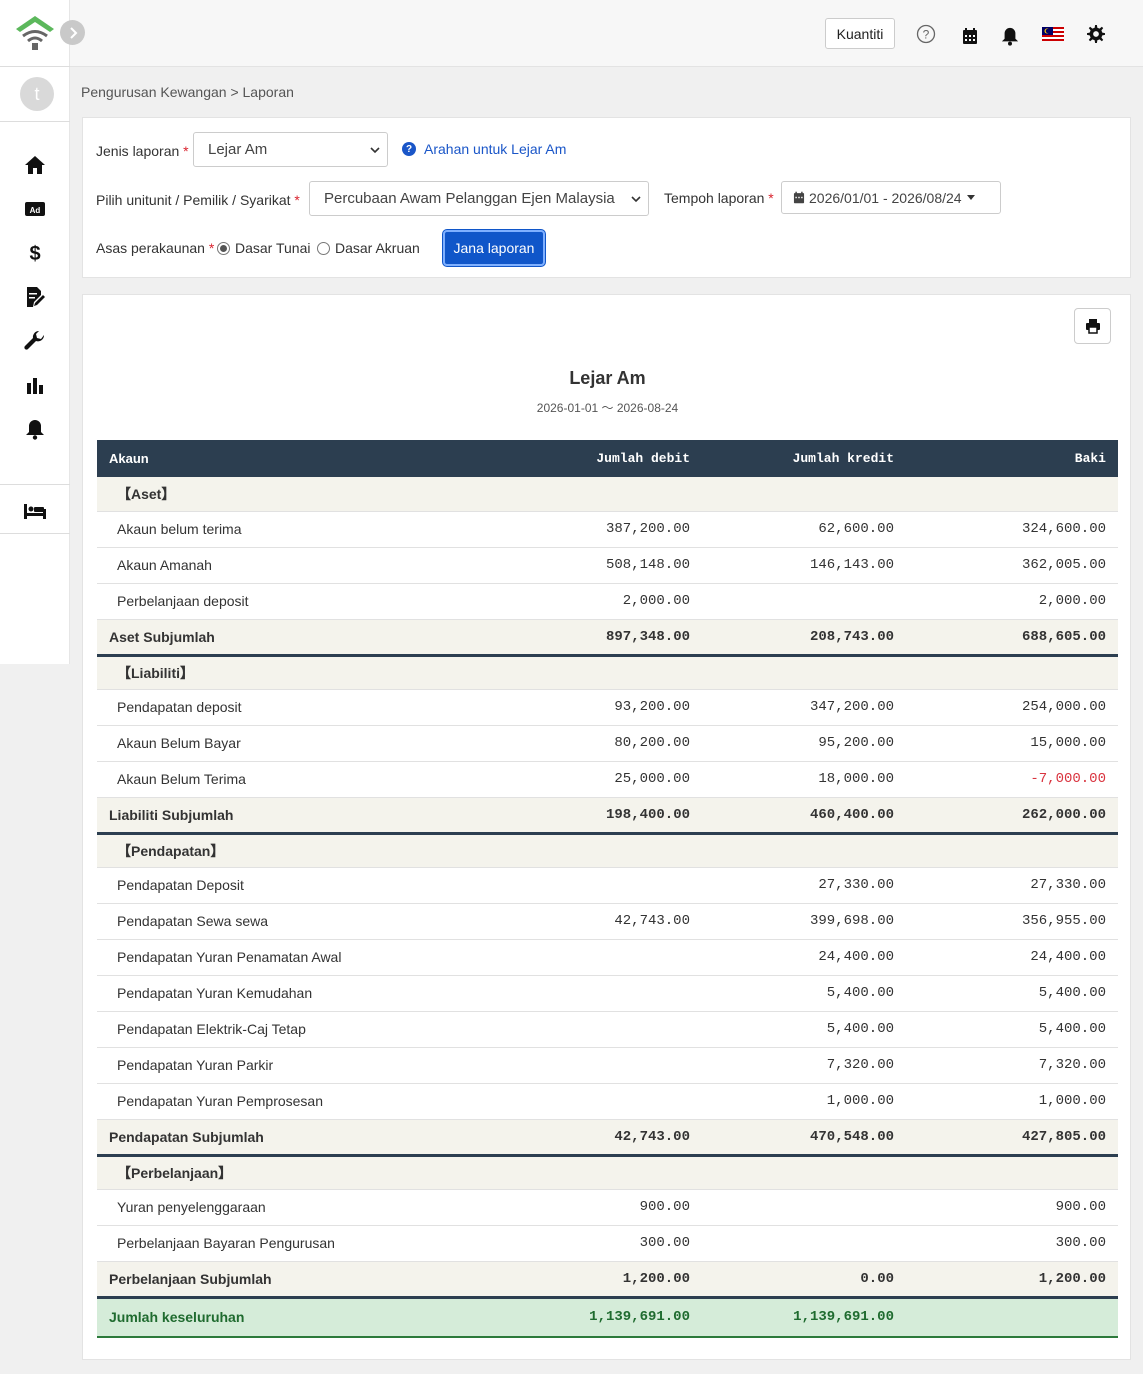 This screenshot has height=1374, width=1143. Describe the element at coordinates (719, 198) in the screenshot. I see `period-label: Tempoh laporan *` at that location.